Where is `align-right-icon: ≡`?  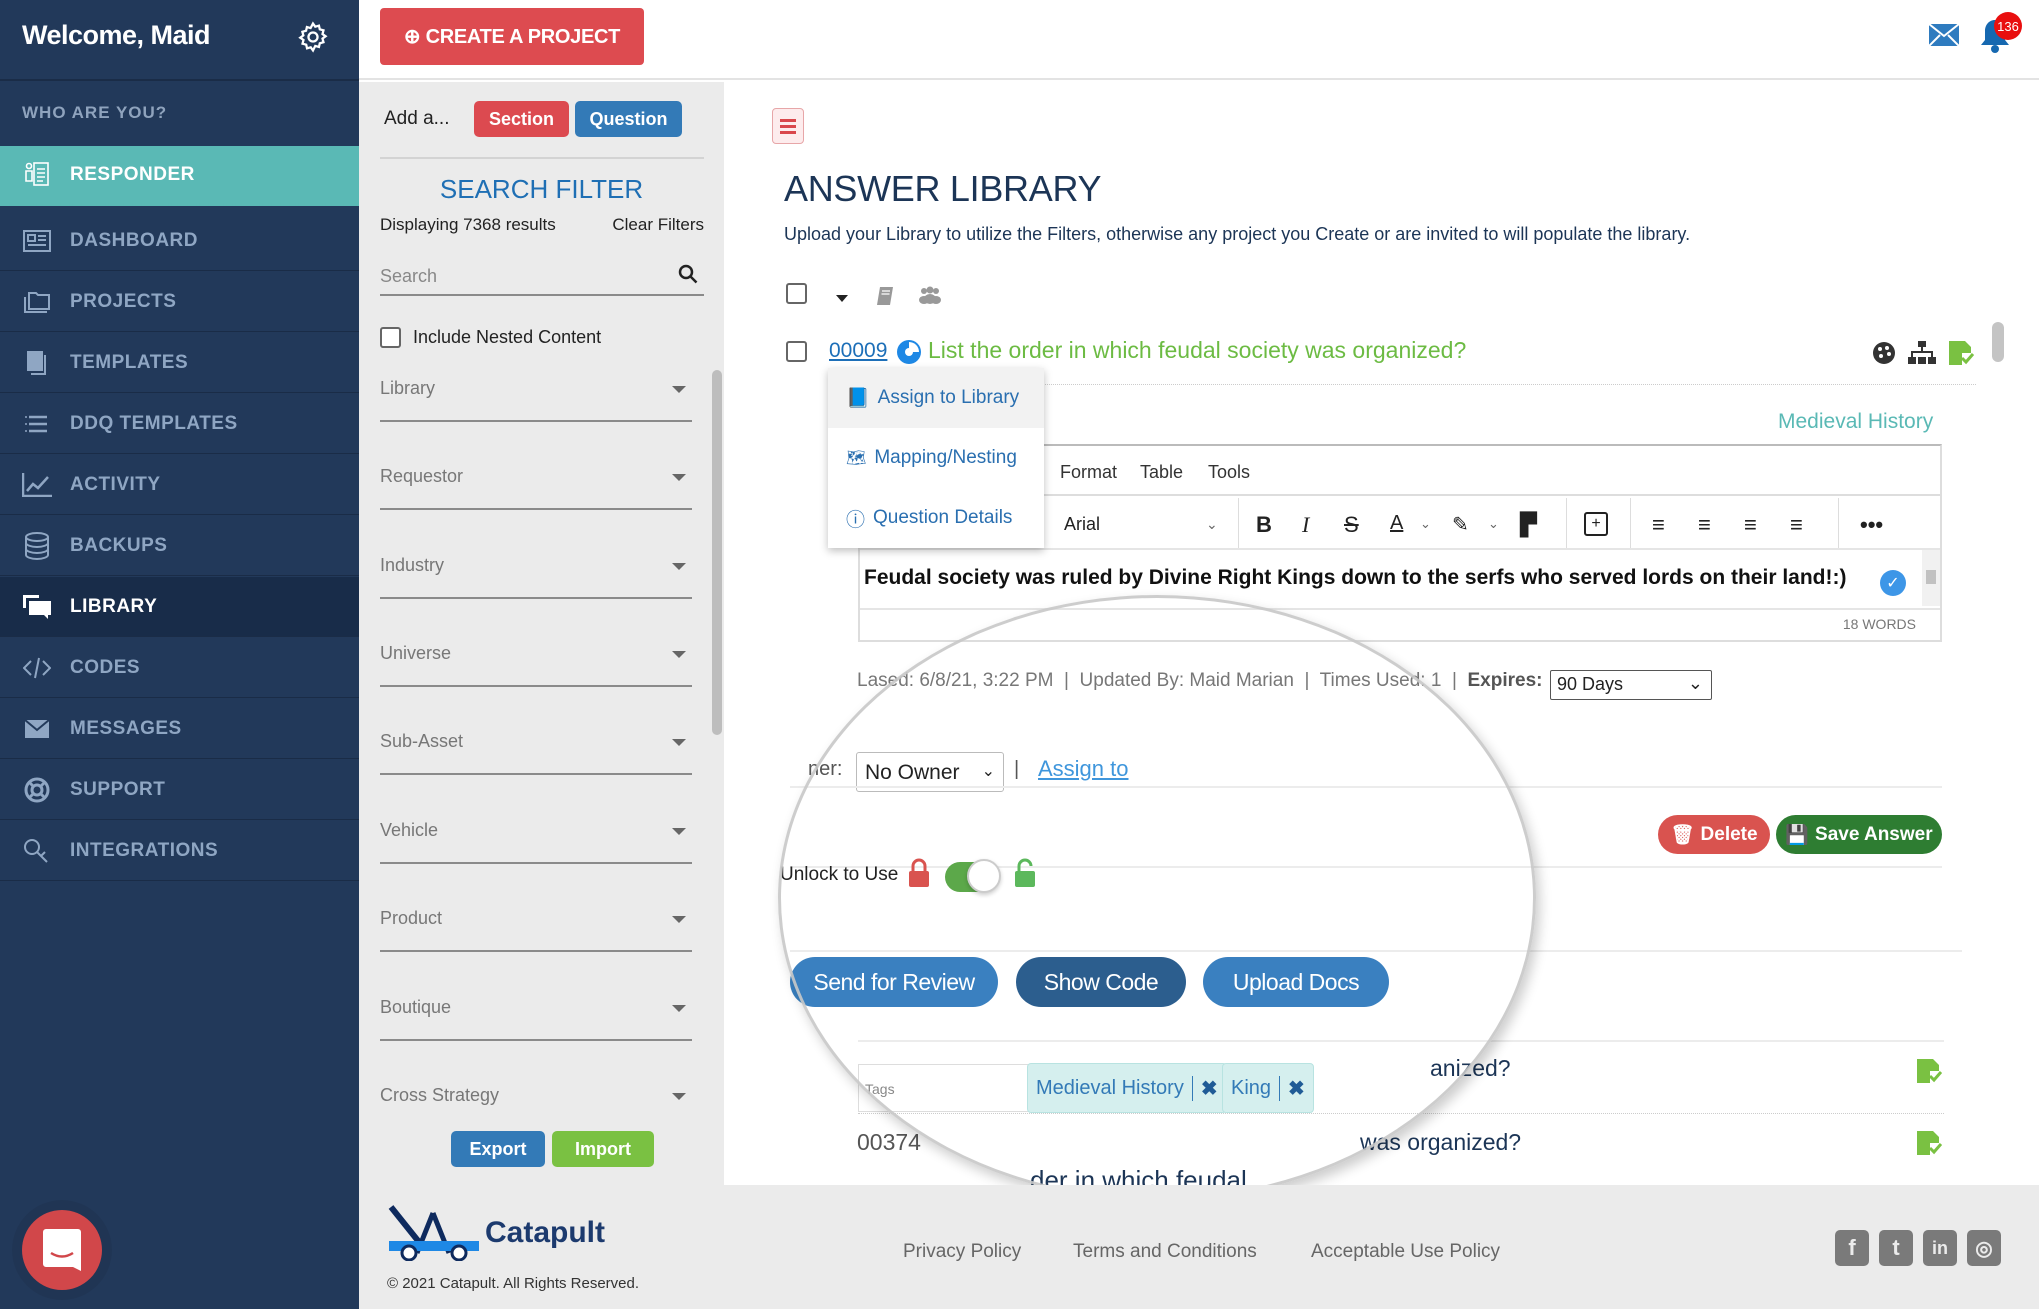
align-right-icon: ≡ is located at coordinates (1750, 525).